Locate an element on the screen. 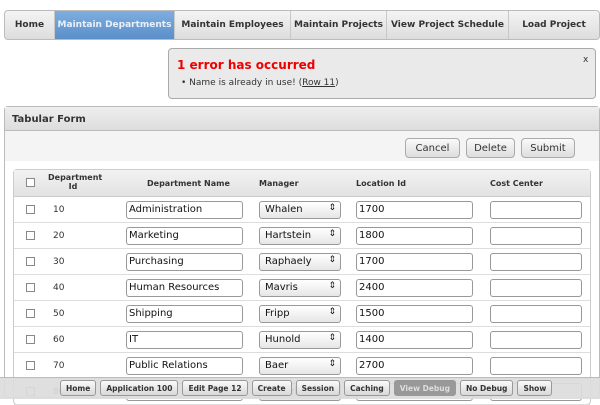 The width and height of the screenshot is (600, 405). table-row: 20 Marketing Hartstein ⇕ 1800 is located at coordinates (302, 236).